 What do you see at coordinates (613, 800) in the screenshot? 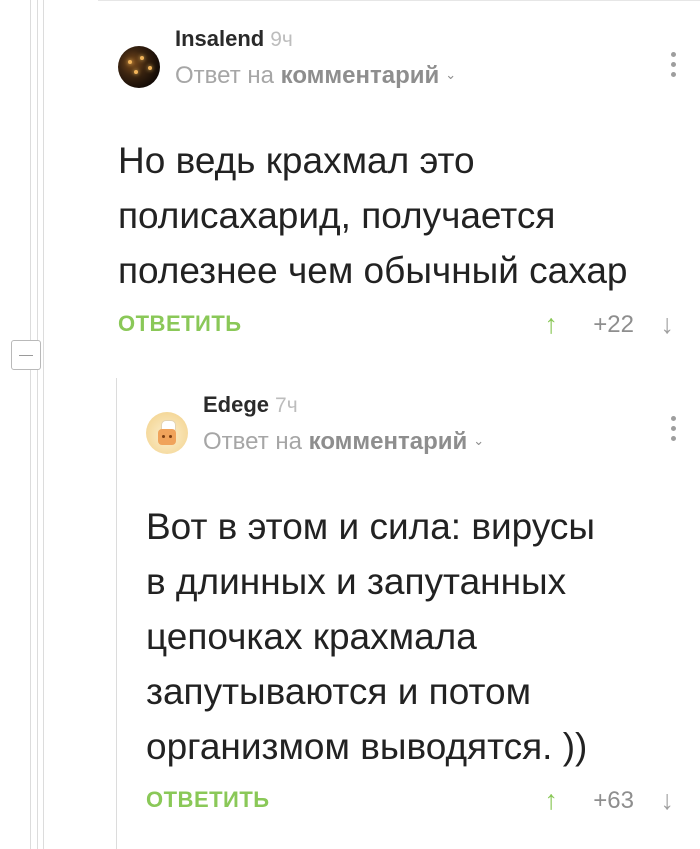
I see `comment-score: +63` at bounding box center [613, 800].